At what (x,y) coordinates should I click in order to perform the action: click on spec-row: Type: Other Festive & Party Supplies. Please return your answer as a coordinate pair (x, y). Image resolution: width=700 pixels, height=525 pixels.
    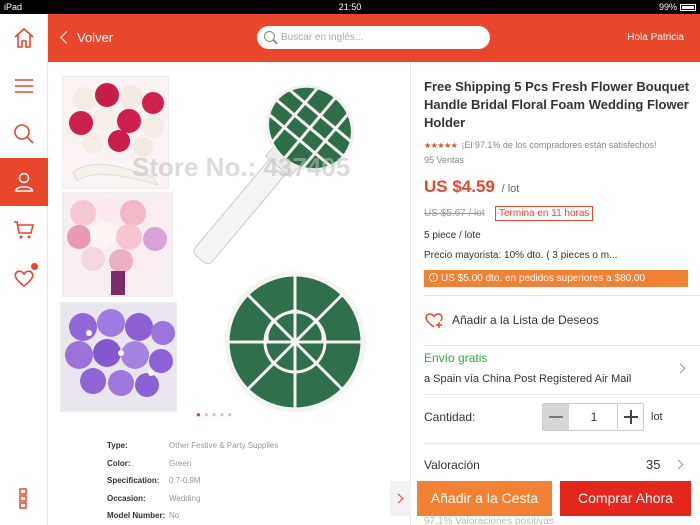
    Looking at the image, I should click on (192, 446).